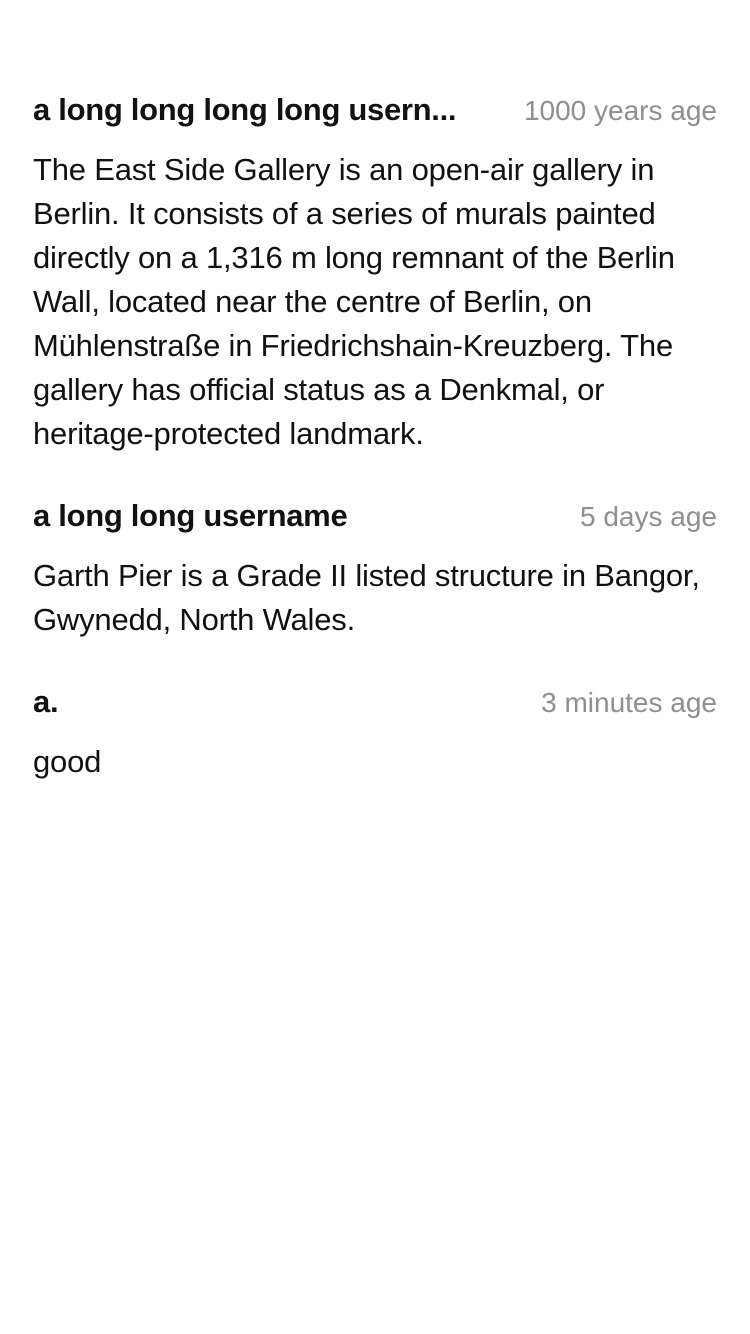  What do you see at coordinates (620, 110) in the screenshot?
I see `comment-timestamp: 1000 years age` at bounding box center [620, 110].